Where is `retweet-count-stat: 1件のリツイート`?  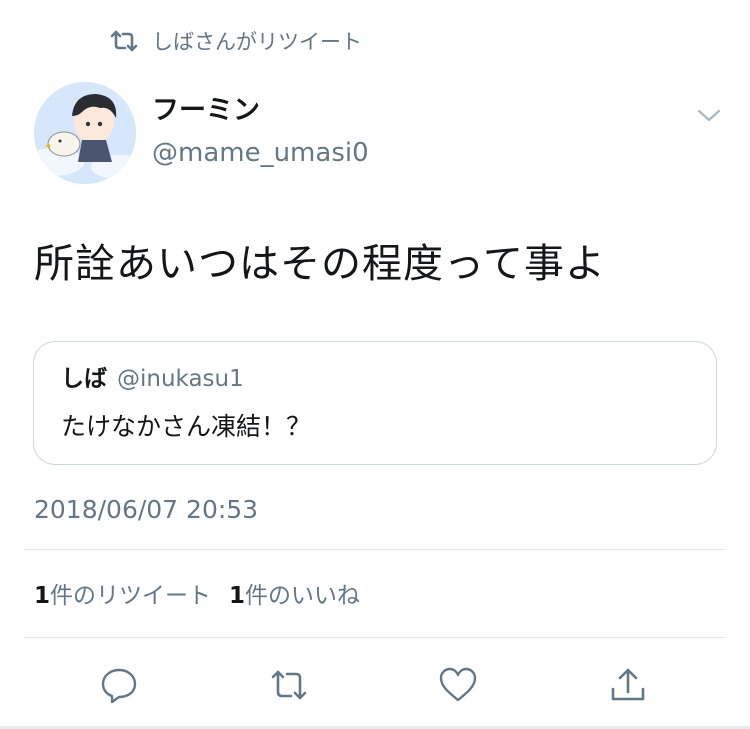
retweet-count-stat: 1件のリツイート is located at coordinates (122, 596).